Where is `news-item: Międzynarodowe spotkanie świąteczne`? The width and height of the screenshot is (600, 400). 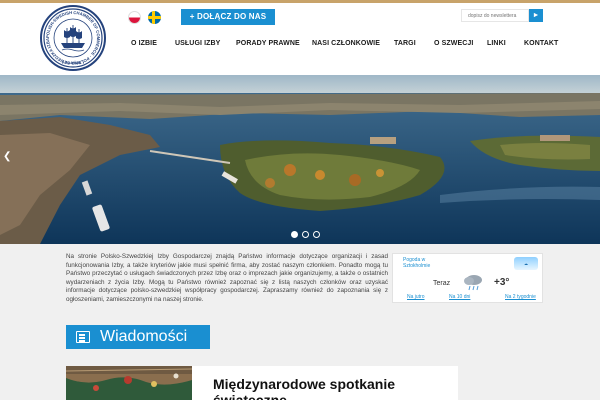 news-item: Międzynarodowe spotkanie świąteczne is located at coordinates (262, 383).